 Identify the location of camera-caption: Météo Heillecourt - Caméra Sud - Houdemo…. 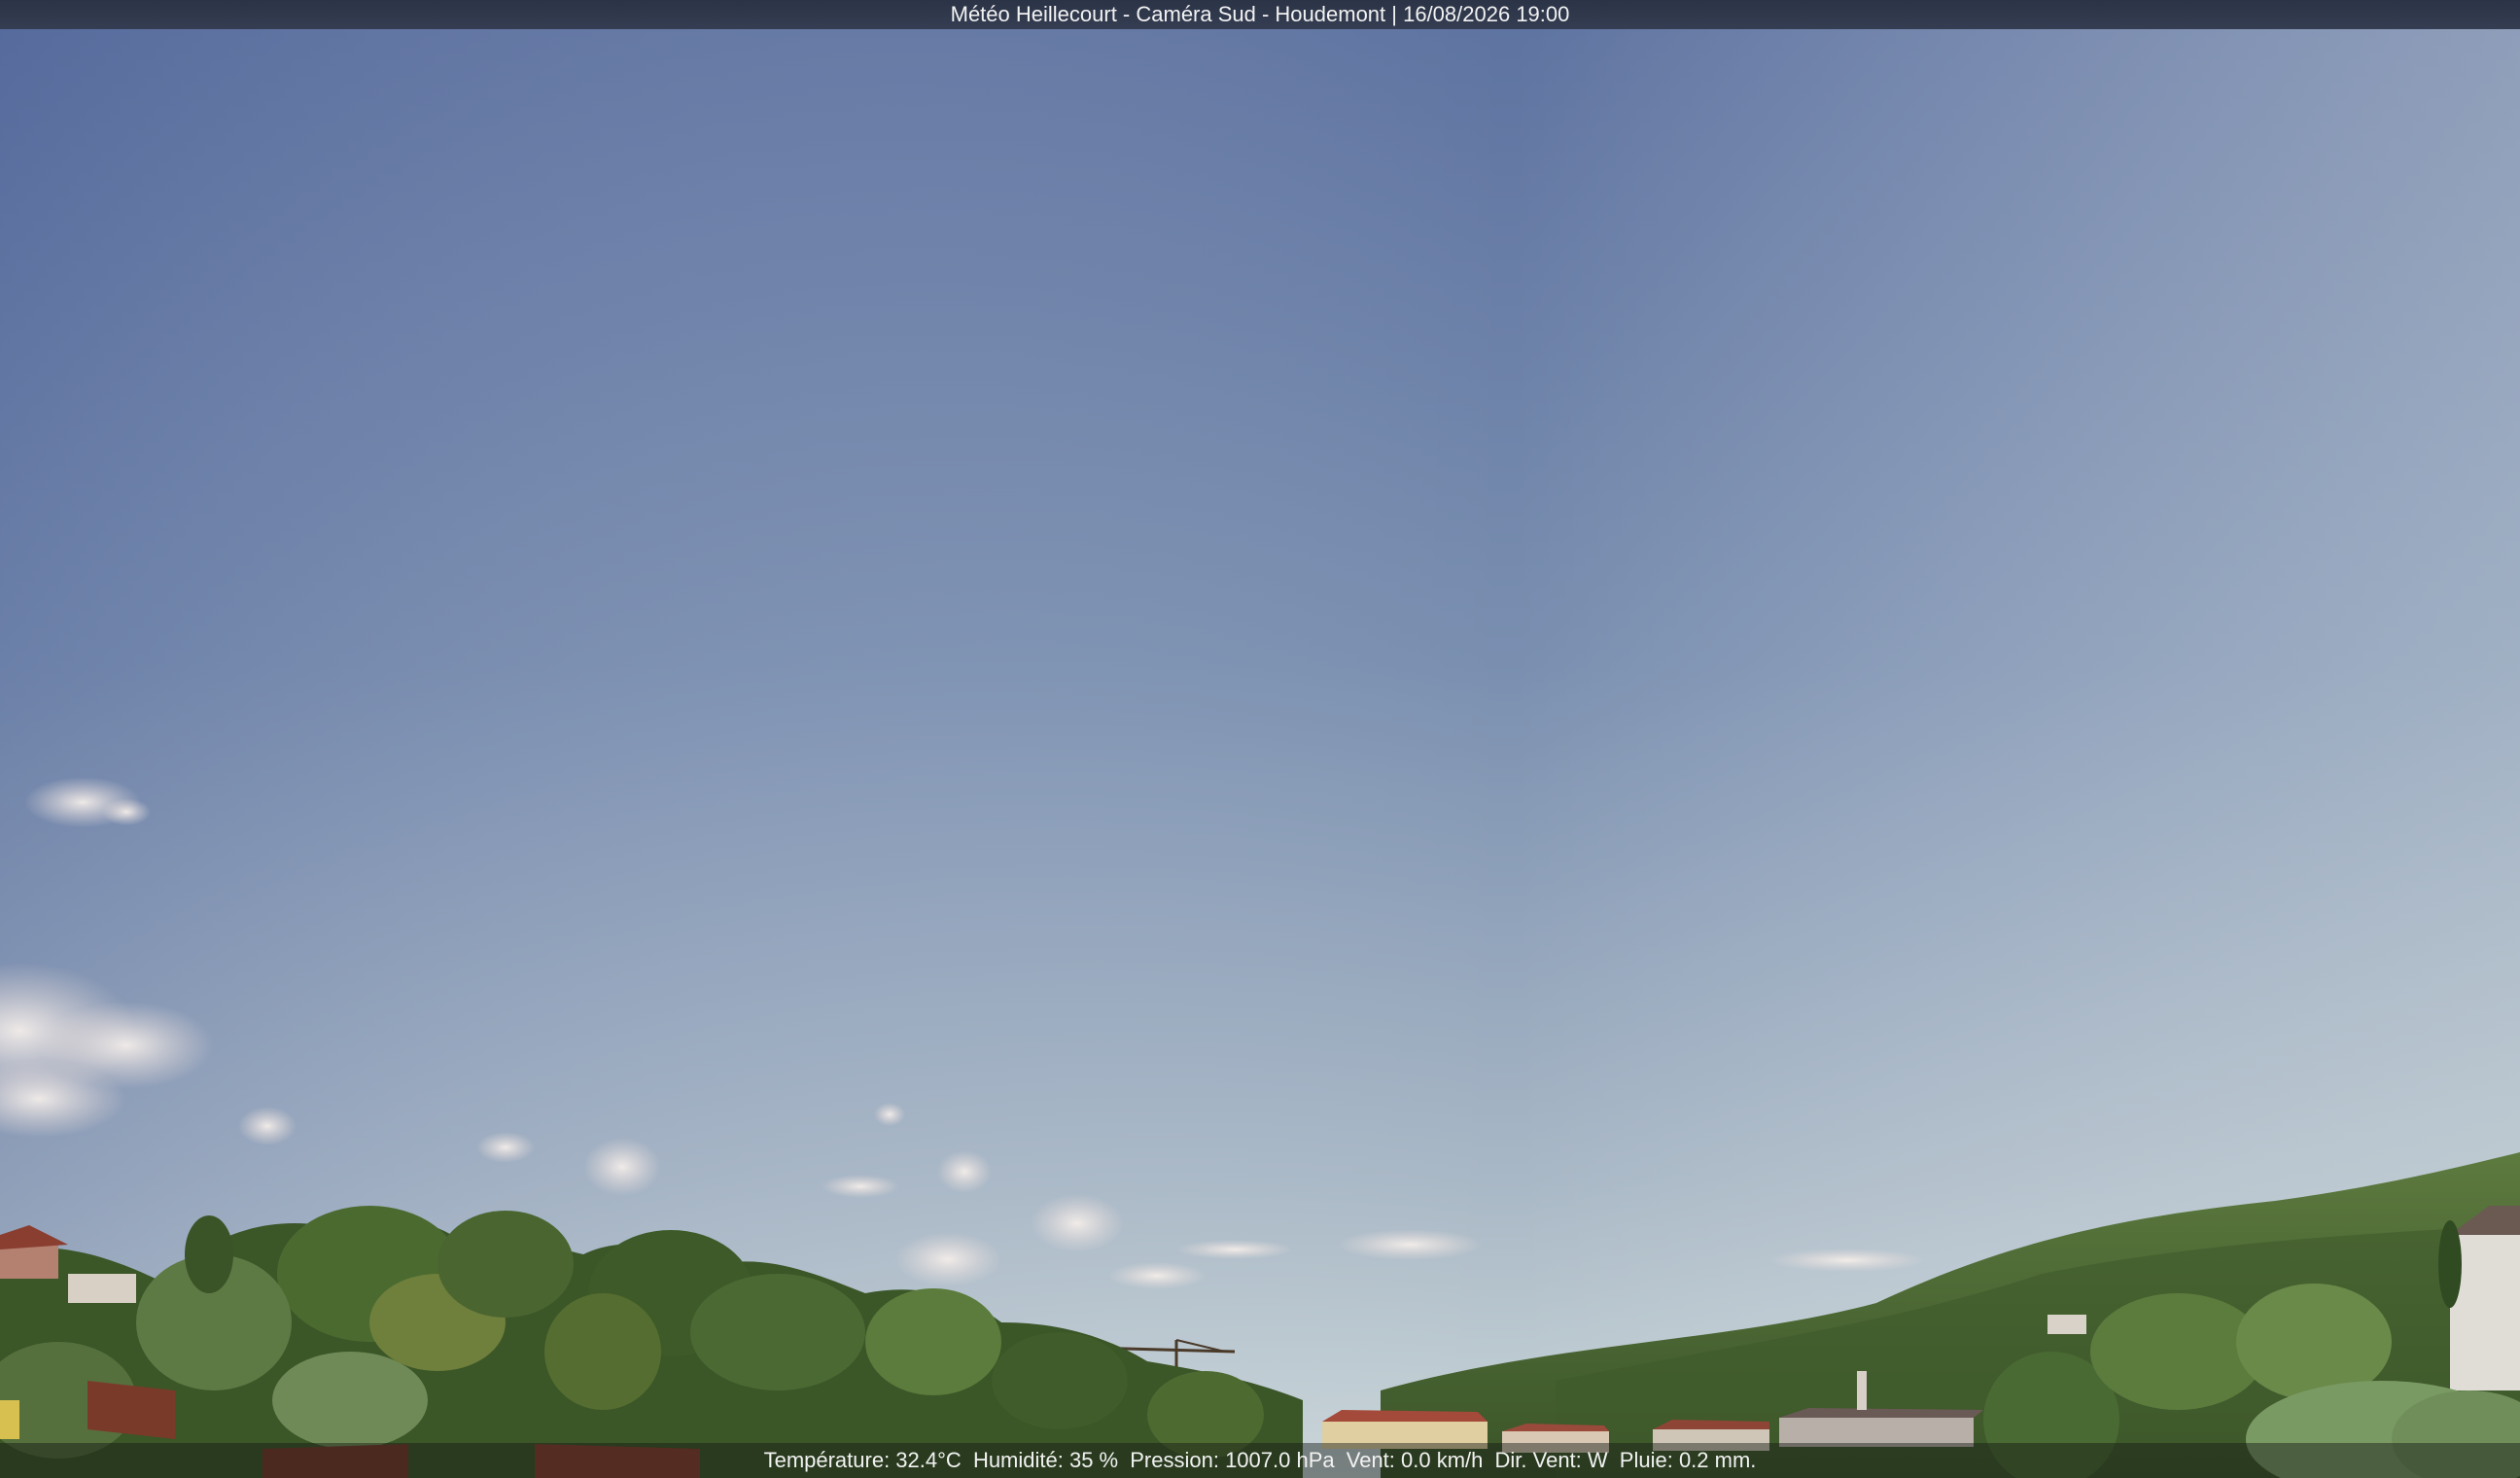
(1260, 14).